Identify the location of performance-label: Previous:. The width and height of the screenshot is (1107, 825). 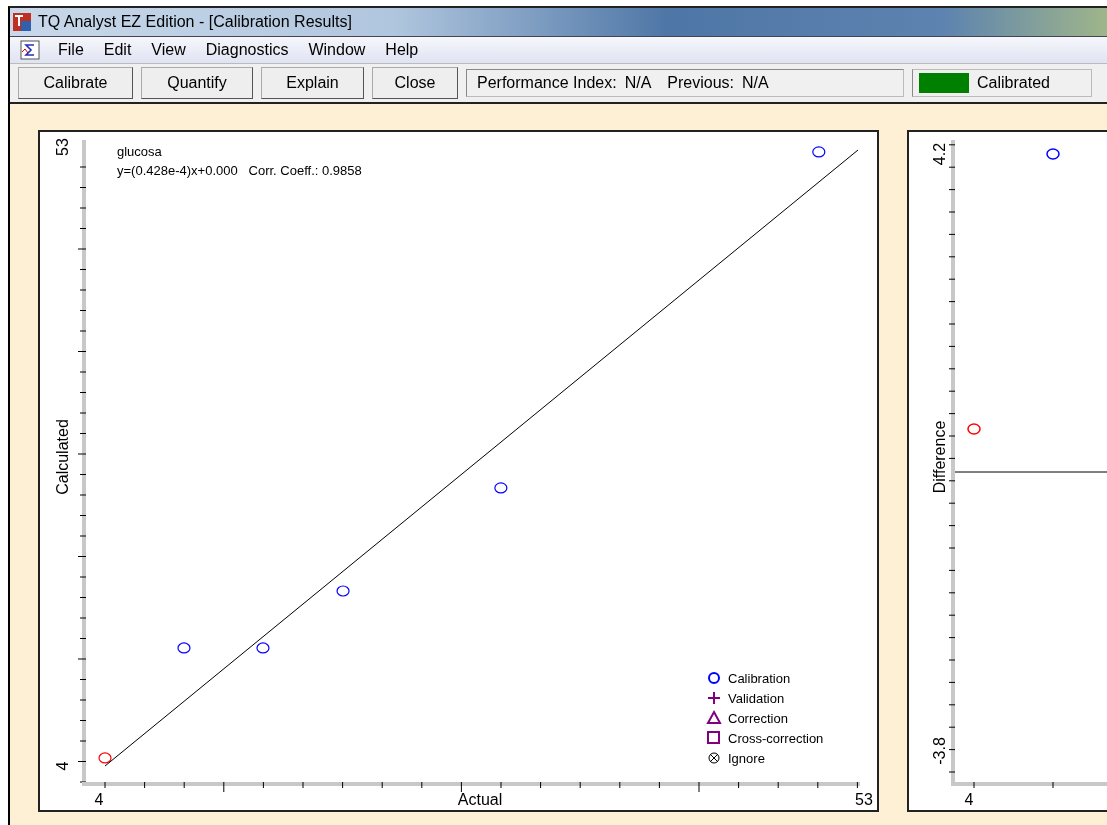
(700, 83).